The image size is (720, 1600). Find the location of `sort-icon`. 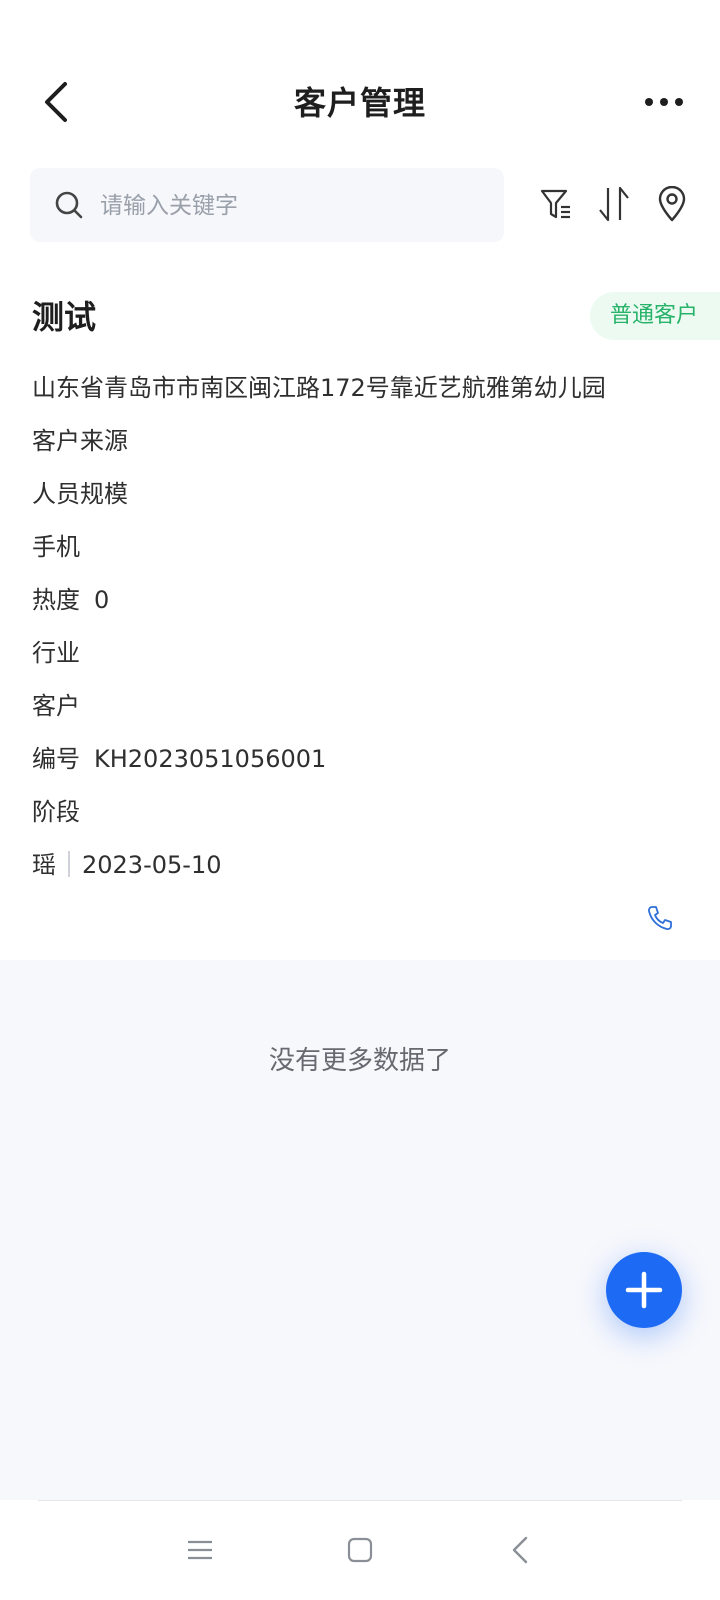

sort-icon is located at coordinates (614, 204).